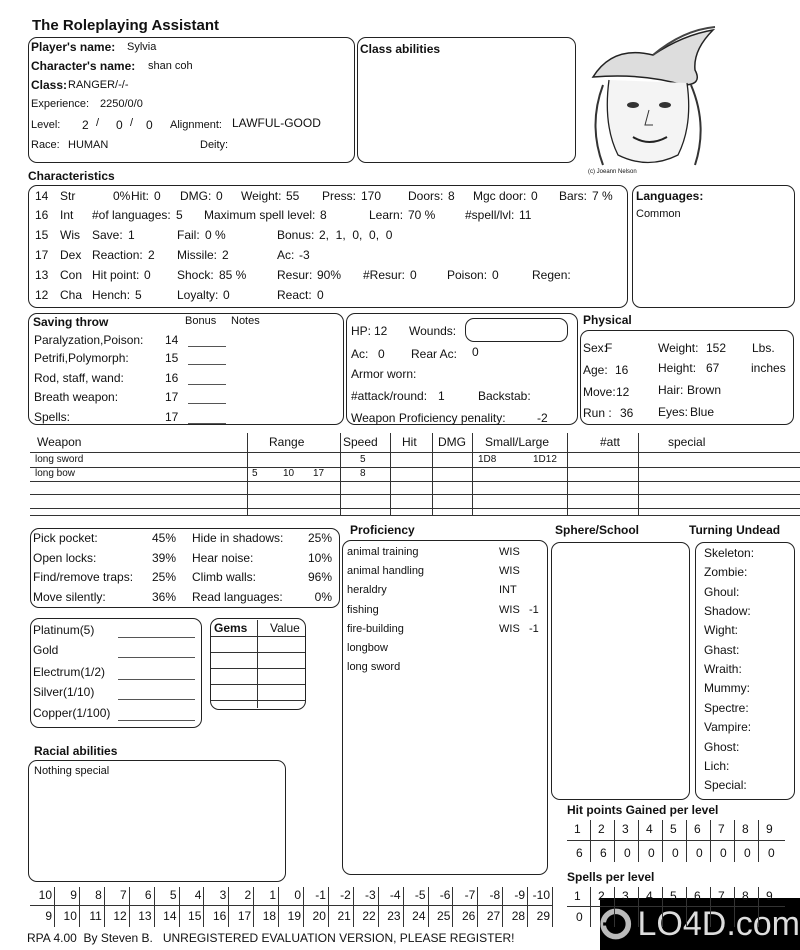  Describe the element at coordinates (164, 558) in the screenshot. I see `skill-value: 39%` at that location.